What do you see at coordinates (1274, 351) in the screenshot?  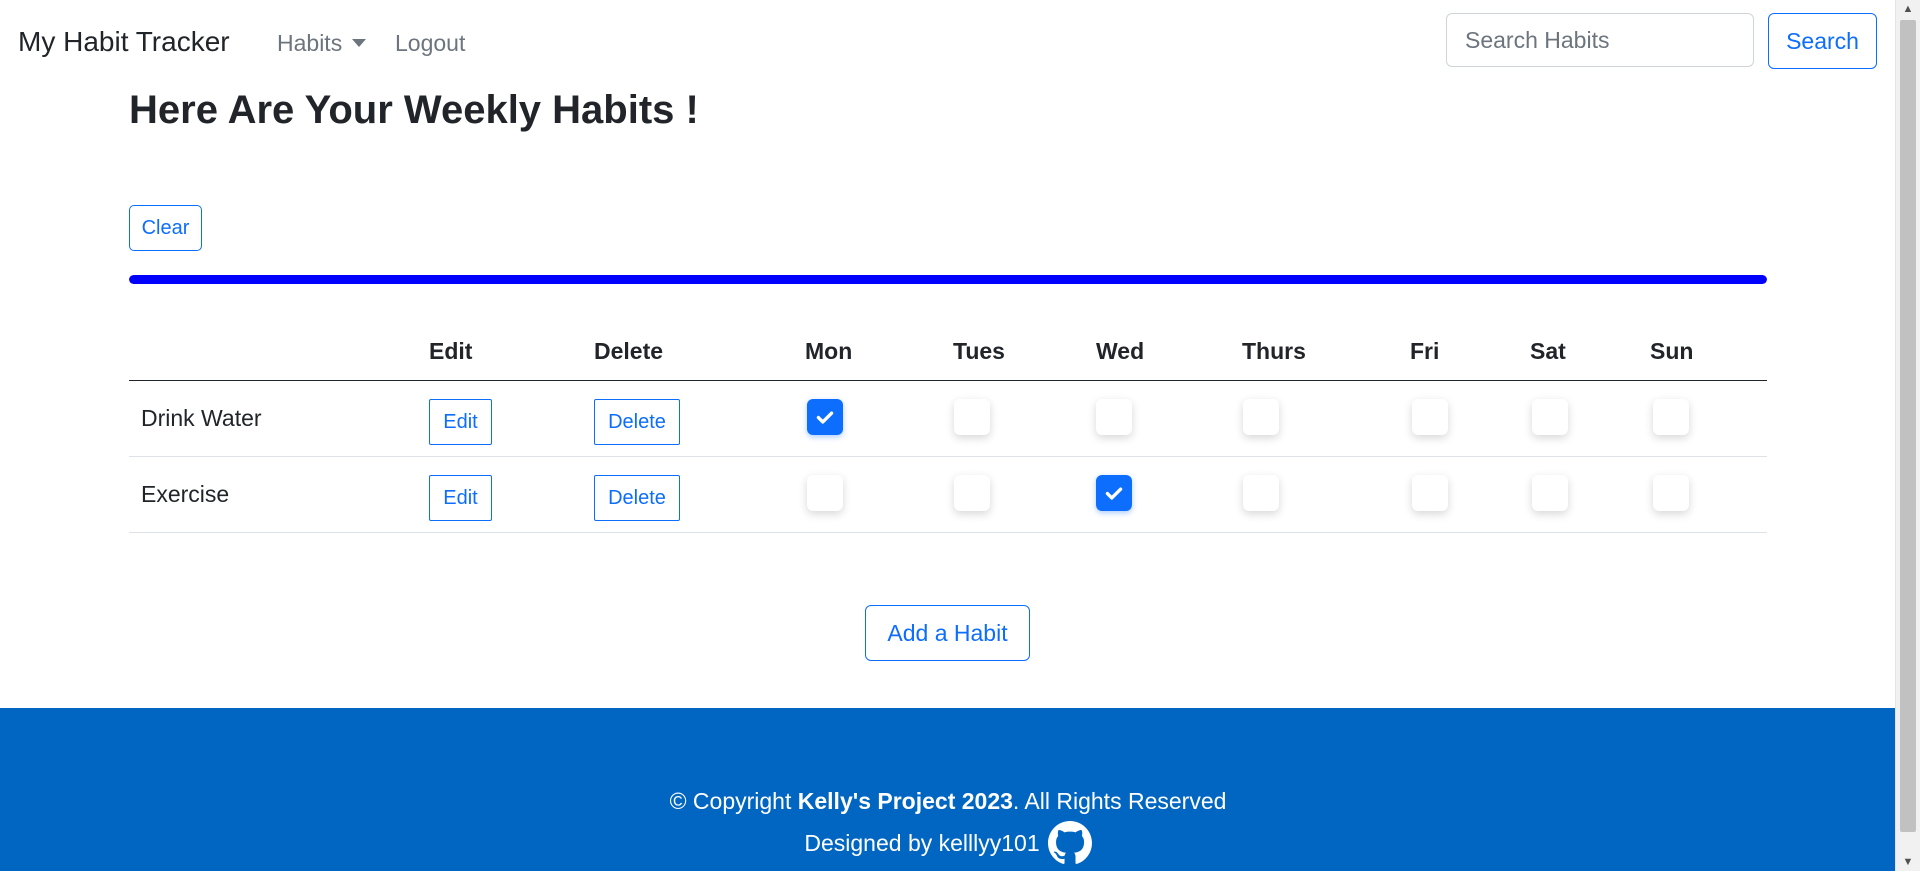 I see `column-header-thurs: Thurs` at bounding box center [1274, 351].